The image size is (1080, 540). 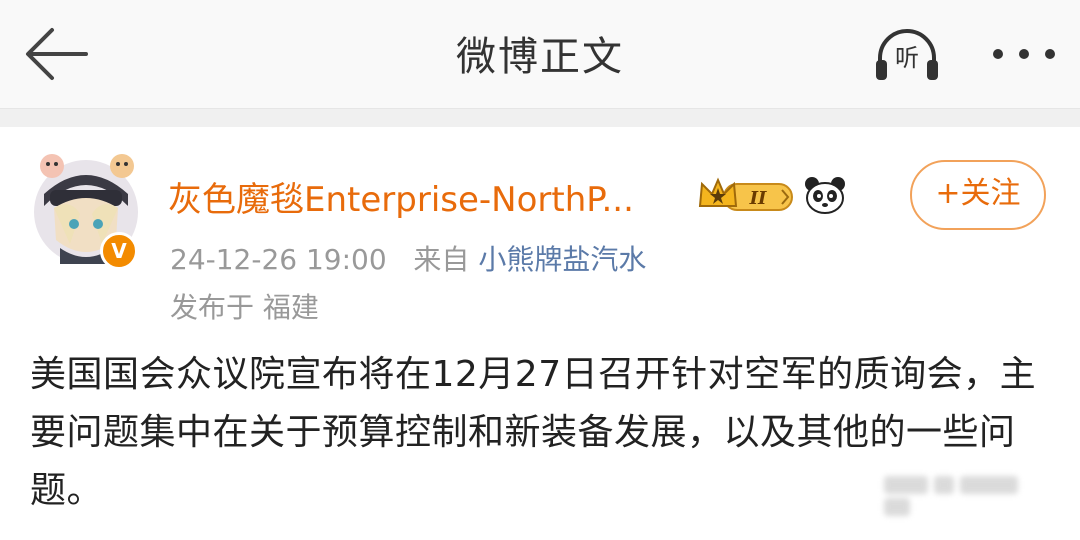 What do you see at coordinates (540, 118) in the screenshot?
I see `section-divider` at bounding box center [540, 118].